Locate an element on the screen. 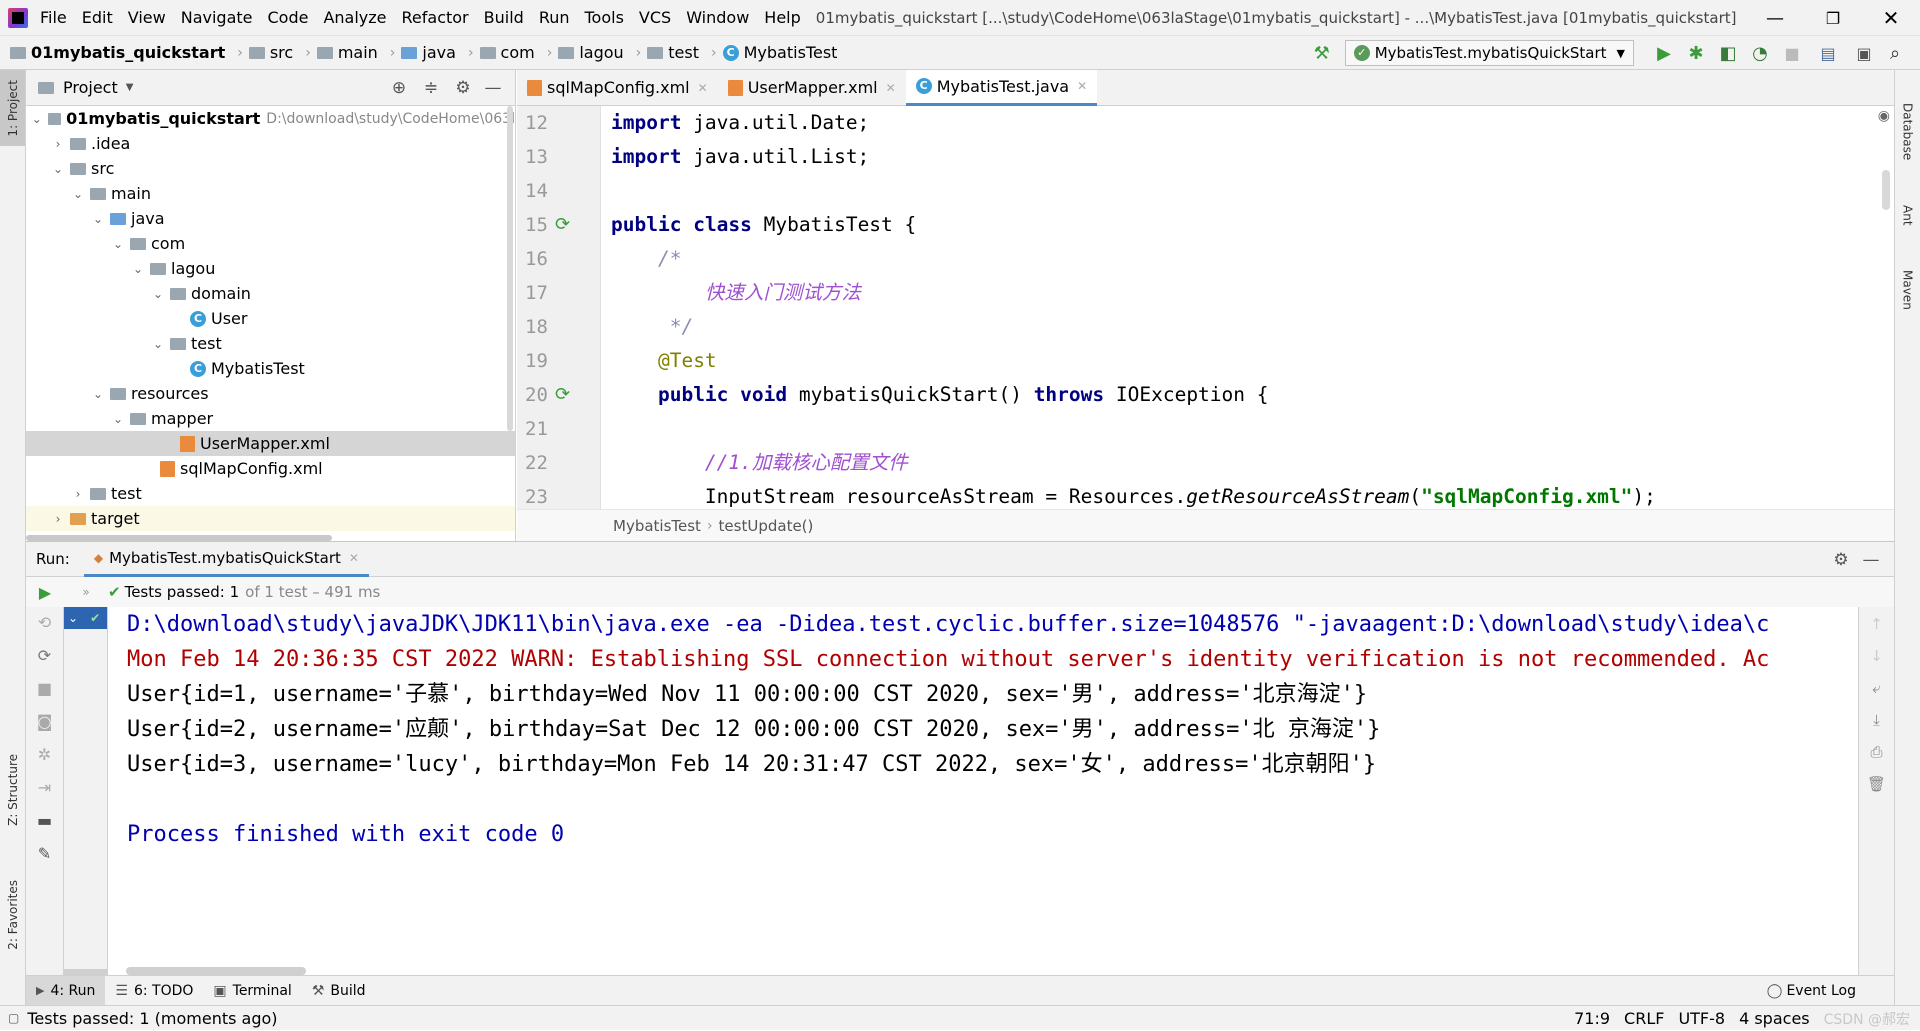 The height and width of the screenshot is (1031, 1920). tree-item-lagou: ⌄ lagou is located at coordinates (270, 268).